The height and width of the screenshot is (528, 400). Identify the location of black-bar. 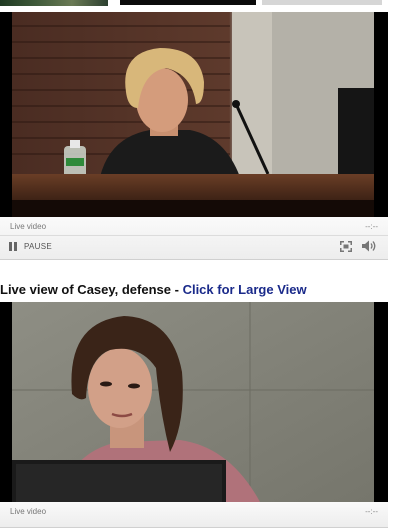
(188, 2).